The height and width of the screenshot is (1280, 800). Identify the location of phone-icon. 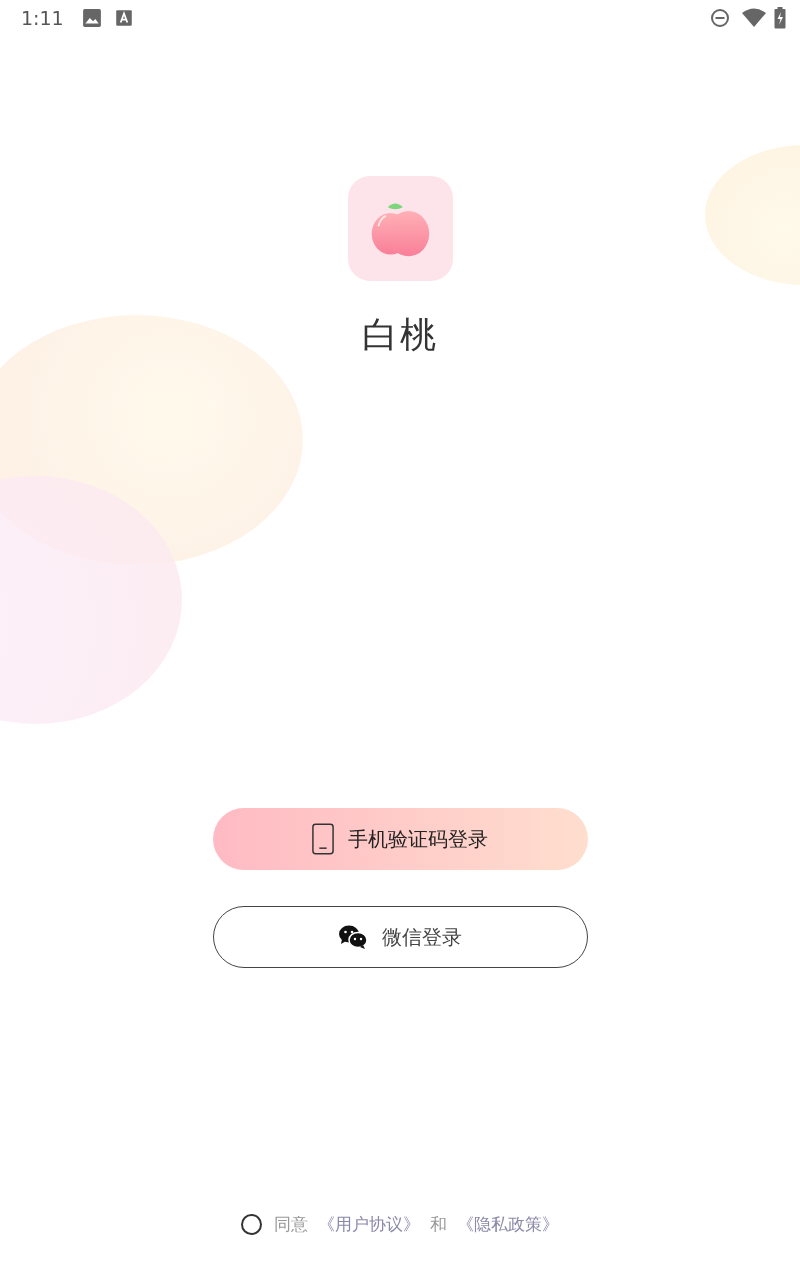
(323, 839).